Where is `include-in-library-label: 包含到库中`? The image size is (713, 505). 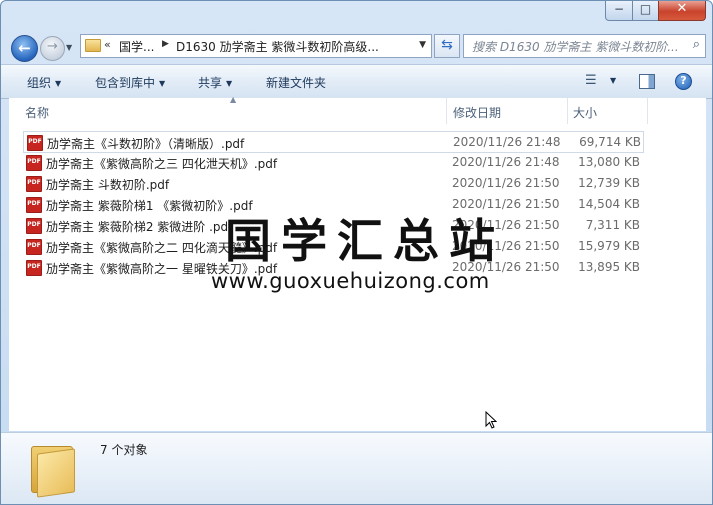 include-in-library-label: 包含到库中 is located at coordinates (125, 83).